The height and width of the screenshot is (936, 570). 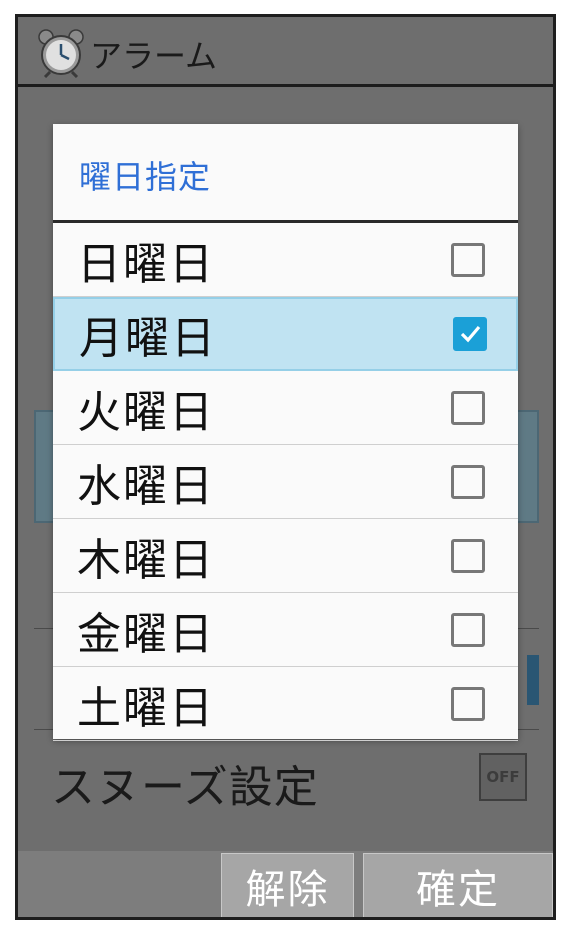 What do you see at coordinates (458, 885) in the screenshot?
I see `confirm-button: 確定` at bounding box center [458, 885].